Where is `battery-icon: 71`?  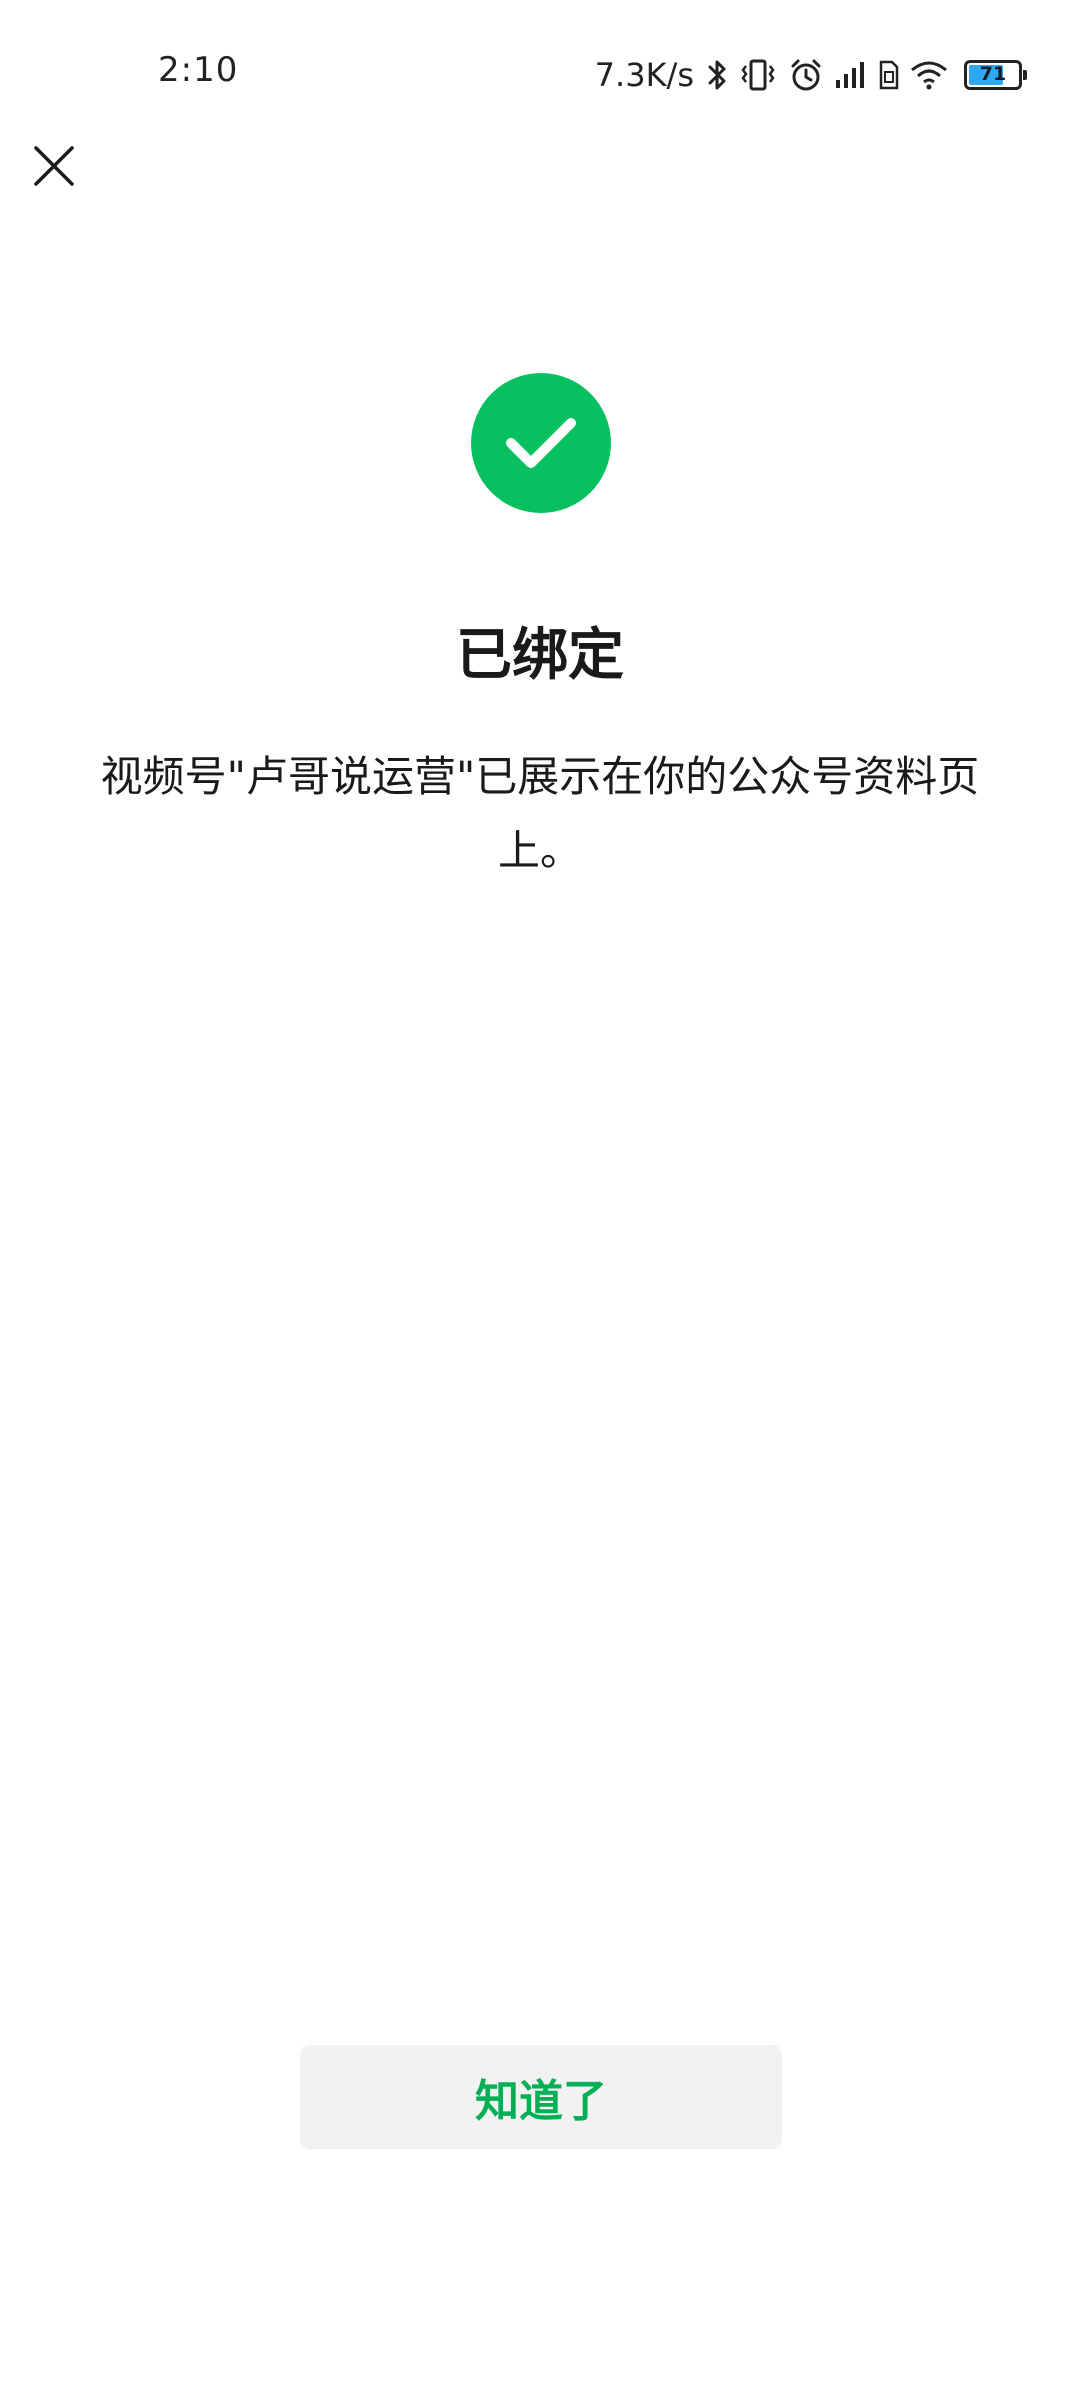 battery-icon: 71 is located at coordinates (995, 75).